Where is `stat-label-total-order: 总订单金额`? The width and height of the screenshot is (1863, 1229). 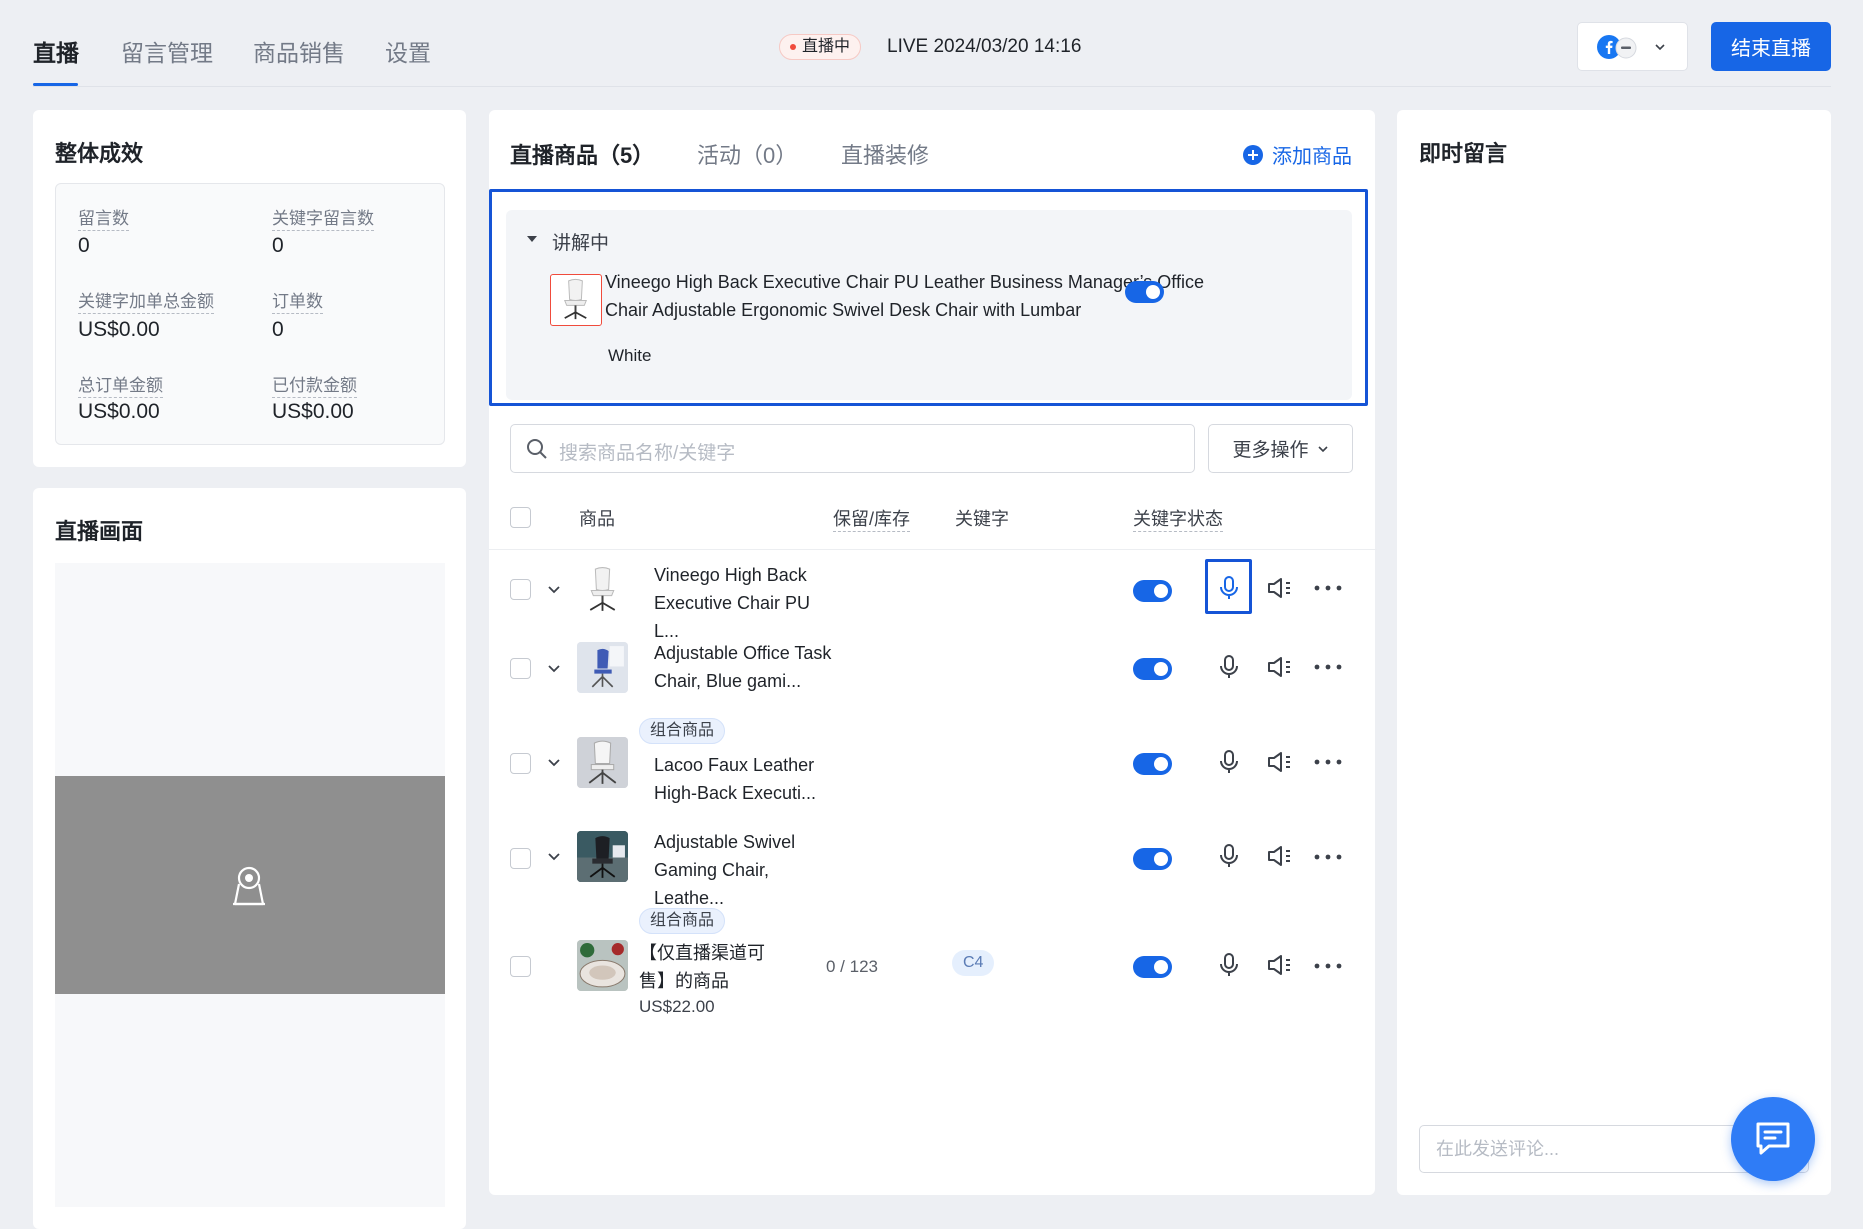
stat-label-total-order: 总订单金额 is located at coordinates (120, 384).